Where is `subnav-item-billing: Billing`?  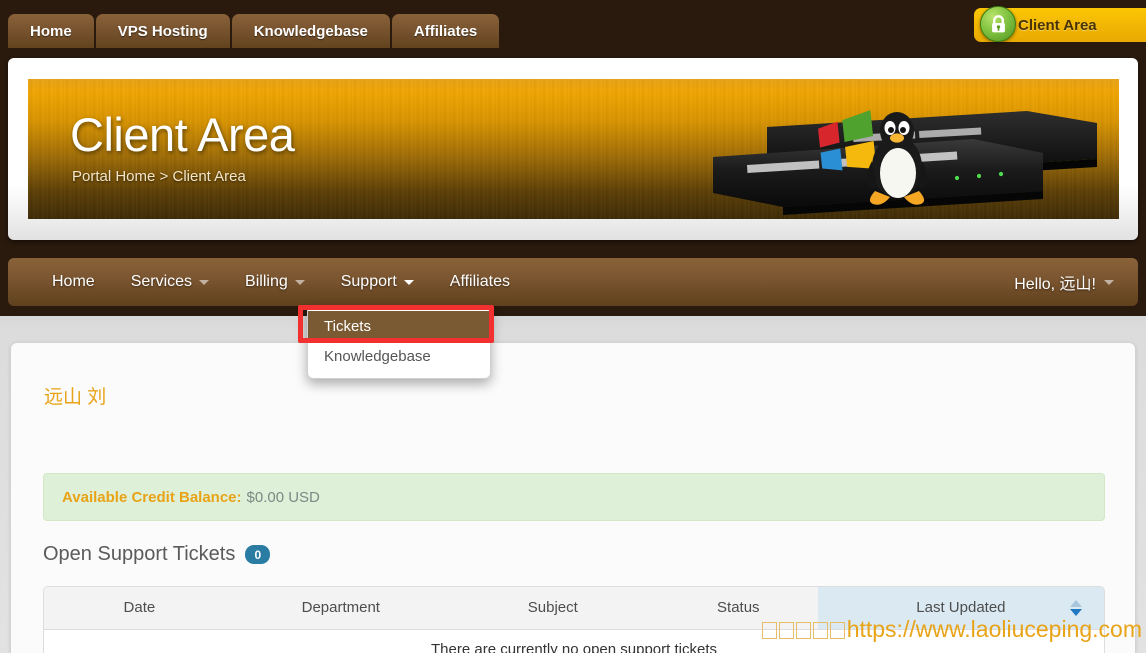
subnav-item-billing: Billing is located at coordinates (275, 282).